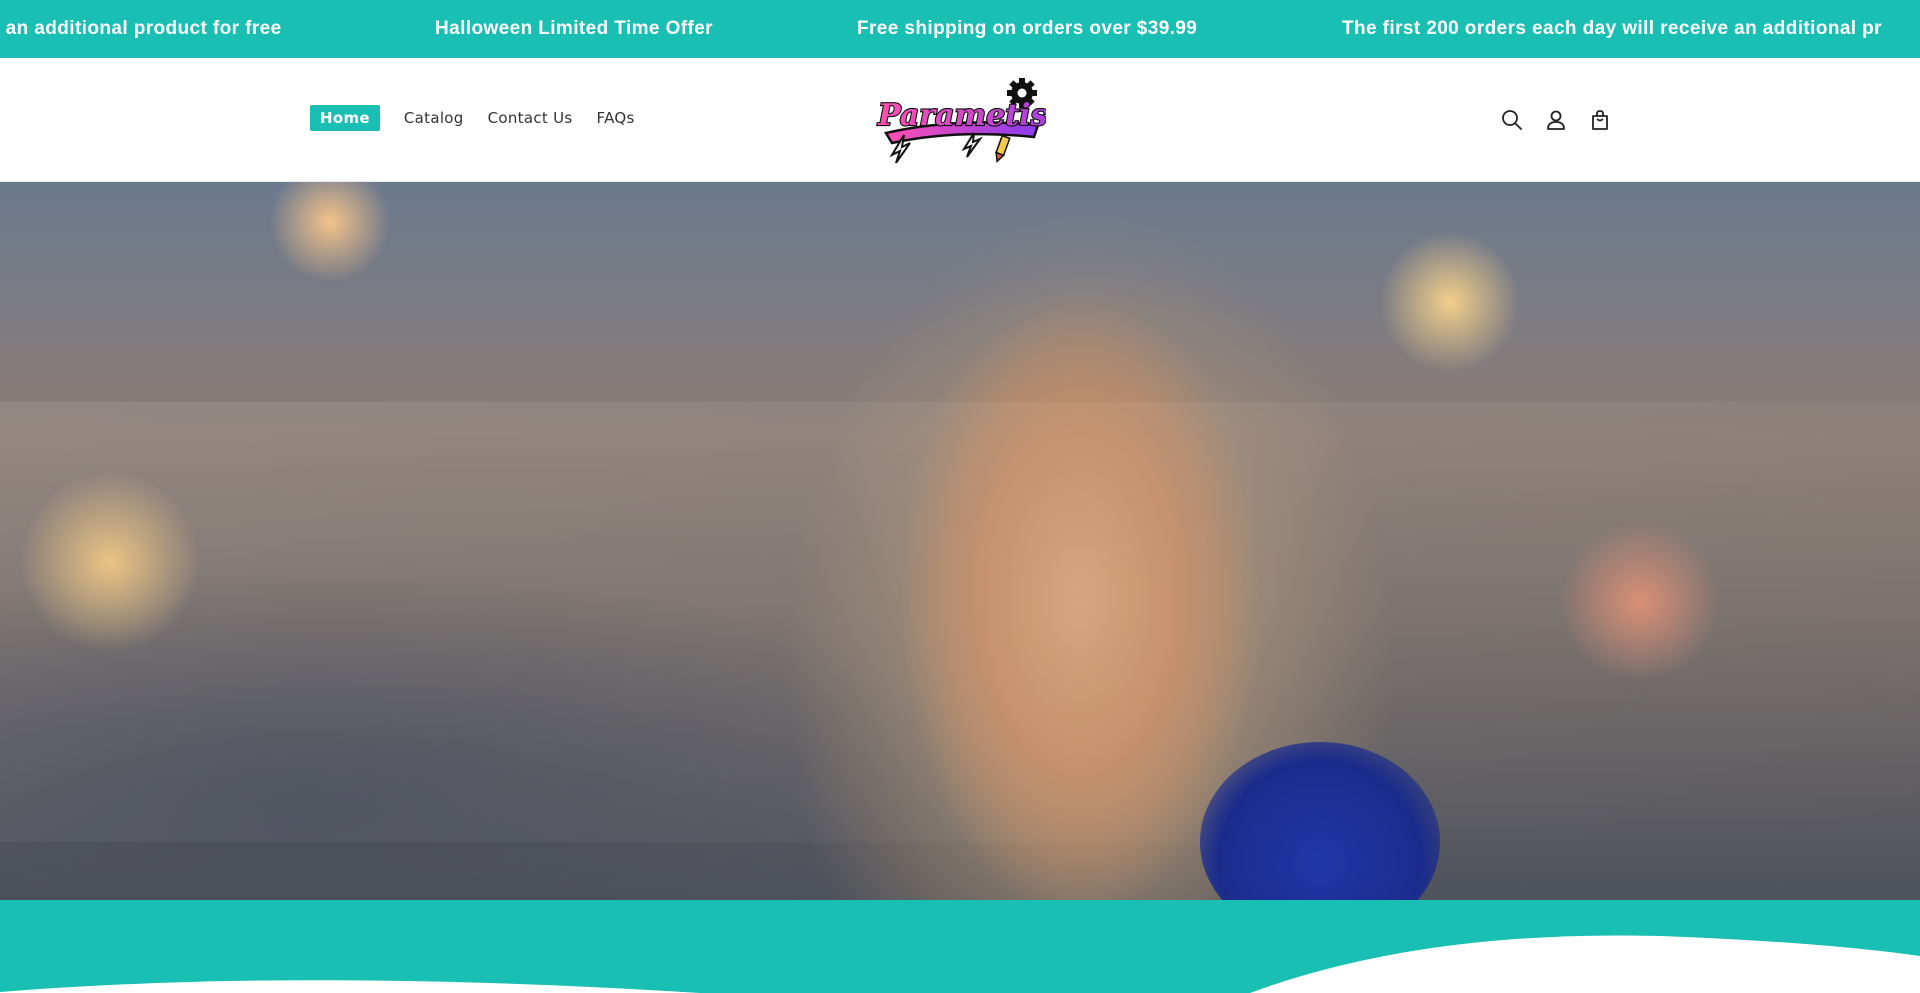 Image resolution: width=1920 pixels, height=993 pixels. Describe the element at coordinates (434, 118) in the screenshot. I see `nav-link-catalog: Catalog` at that location.